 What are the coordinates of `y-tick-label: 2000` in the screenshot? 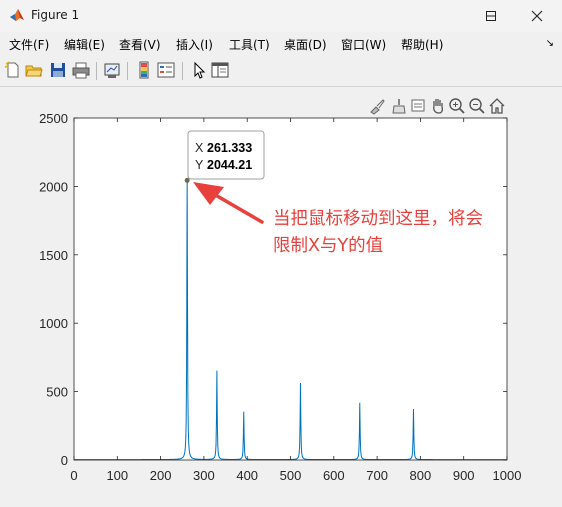 It's located at (53, 186).